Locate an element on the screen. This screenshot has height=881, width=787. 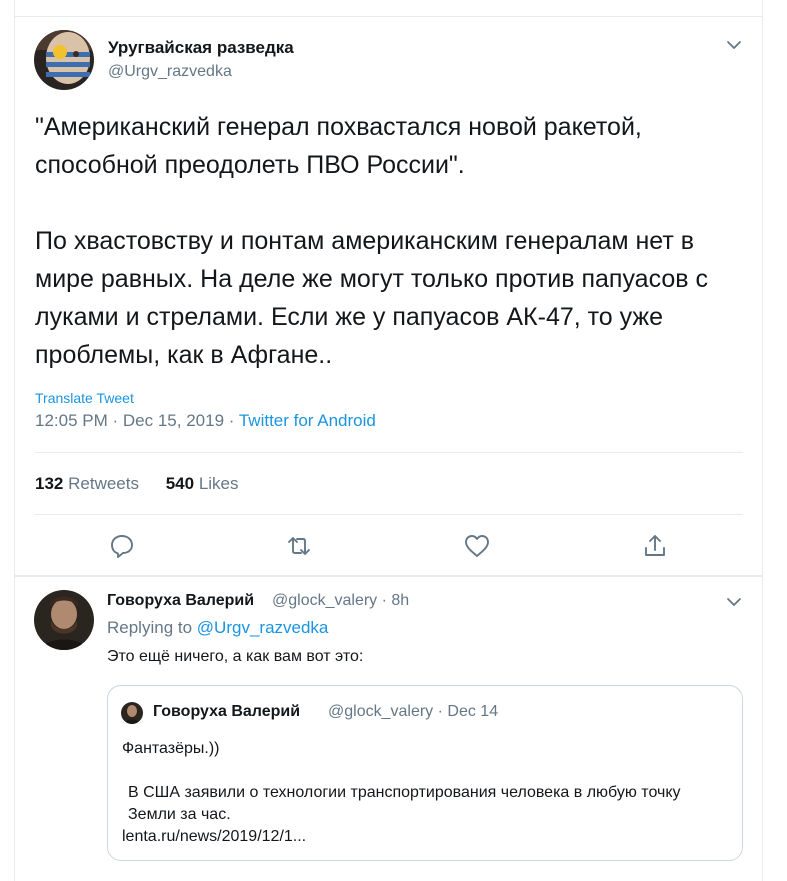
share-icon is located at coordinates (655, 546).